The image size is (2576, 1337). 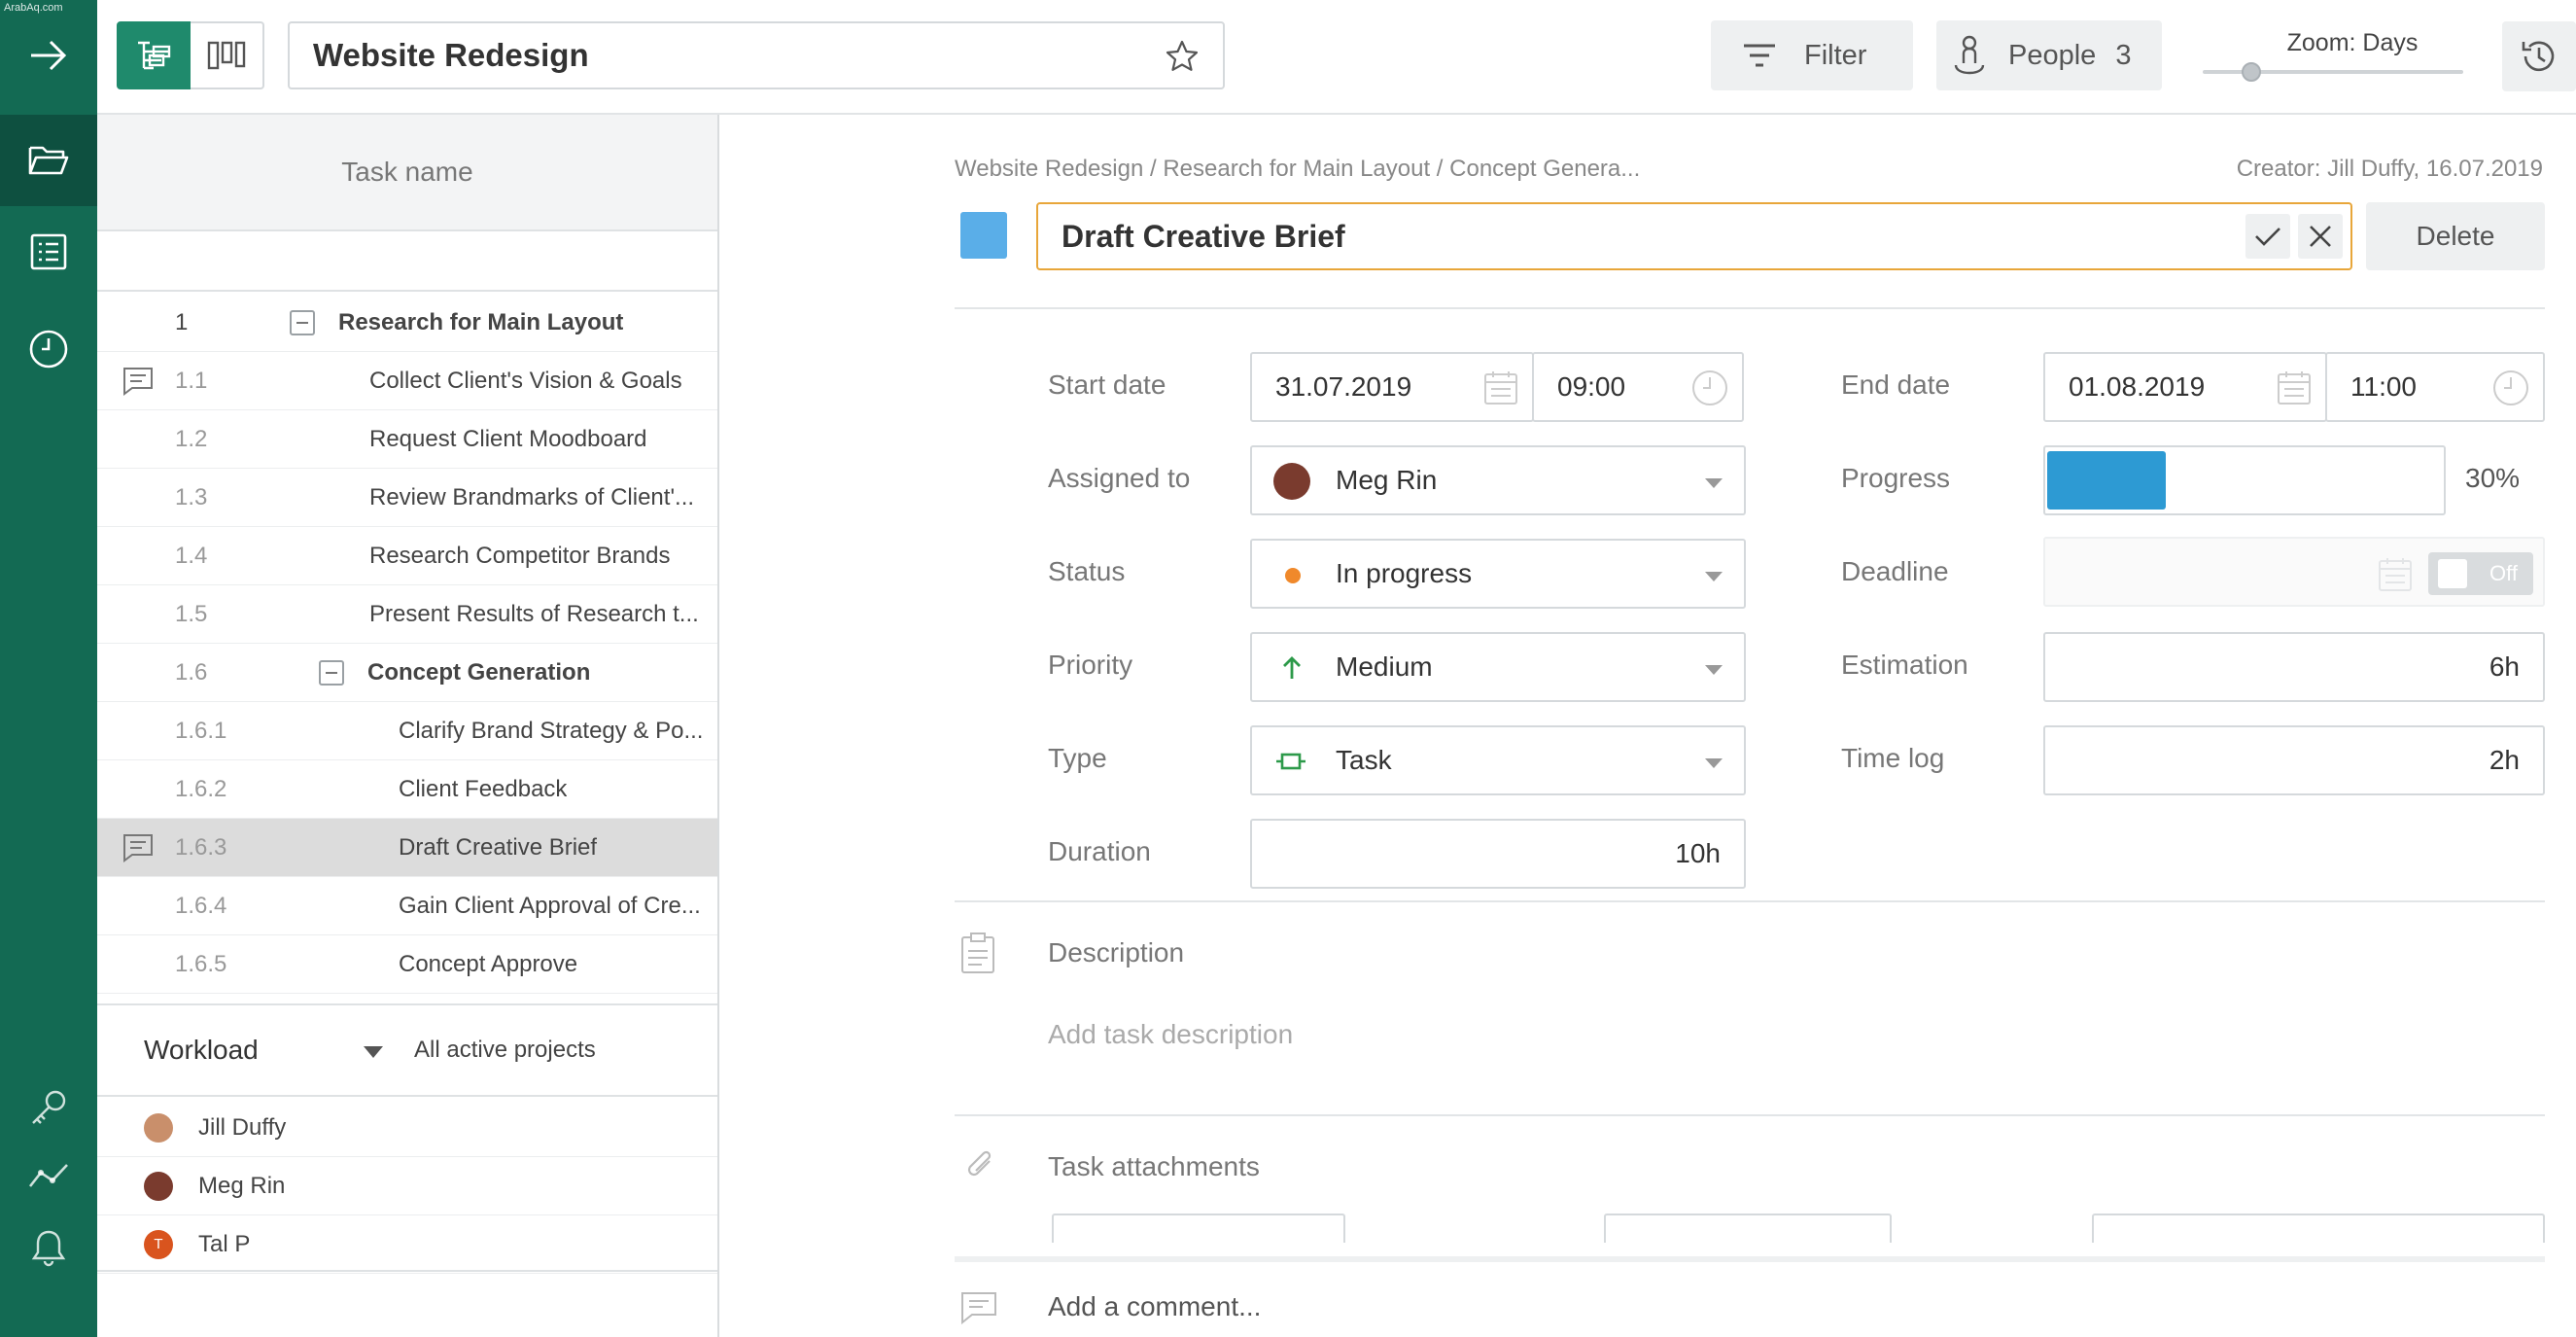 I want to click on board-view-button, so click(x=228, y=55).